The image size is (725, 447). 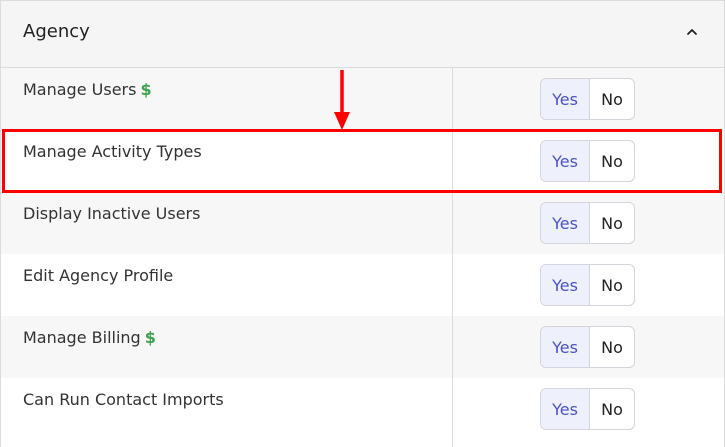 I want to click on permission-row-manage-activity-types: Manage Activity Types Yes No, so click(x=362, y=161).